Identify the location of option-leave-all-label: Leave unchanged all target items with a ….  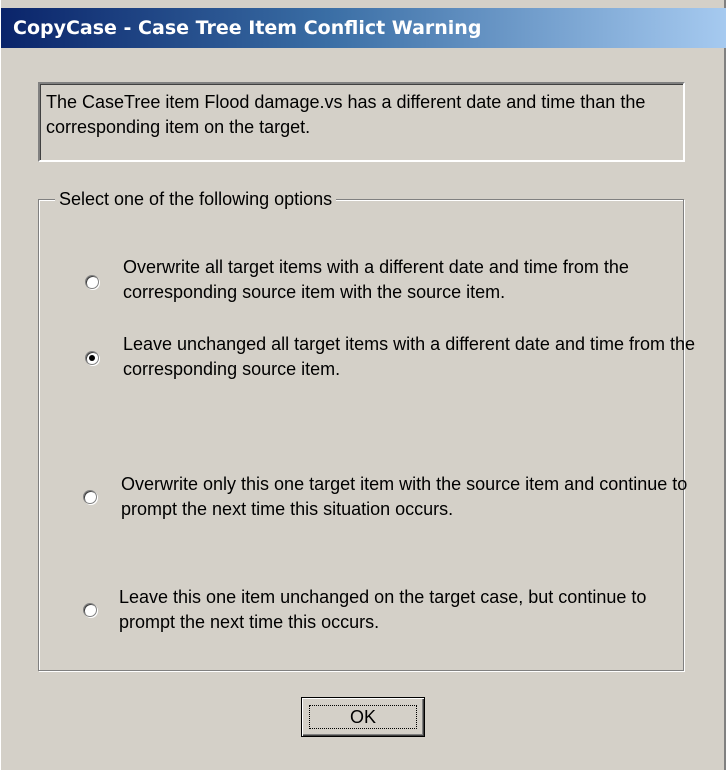
(413, 357).